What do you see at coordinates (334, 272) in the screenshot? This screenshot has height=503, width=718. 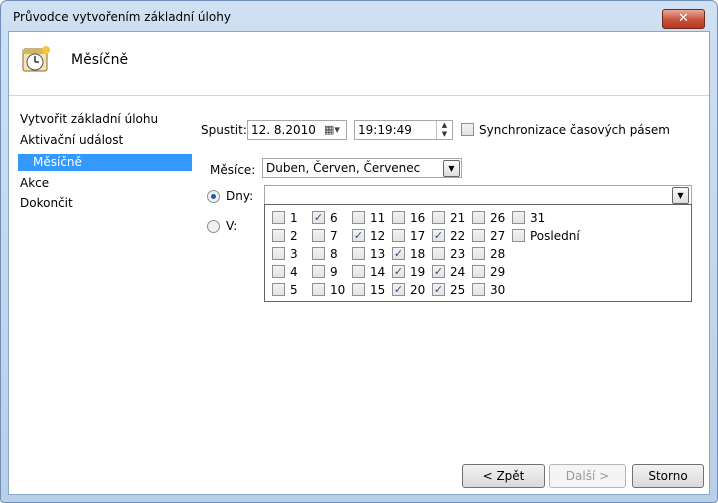 I see `day-label: 9` at bounding box center [334, 272].